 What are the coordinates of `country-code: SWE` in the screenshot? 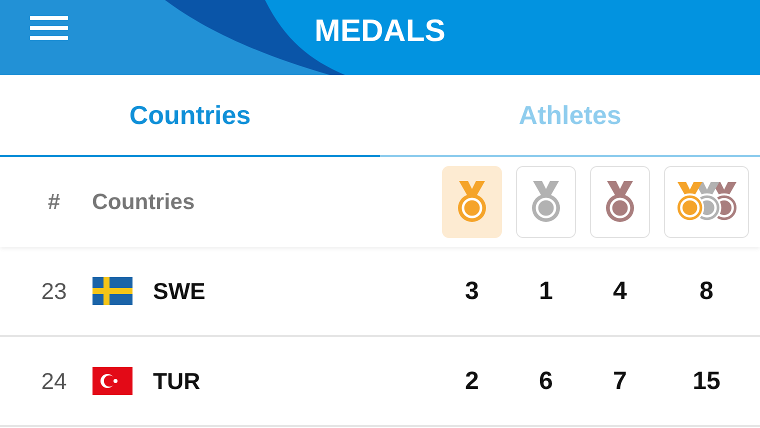 It's located at (179, 291).